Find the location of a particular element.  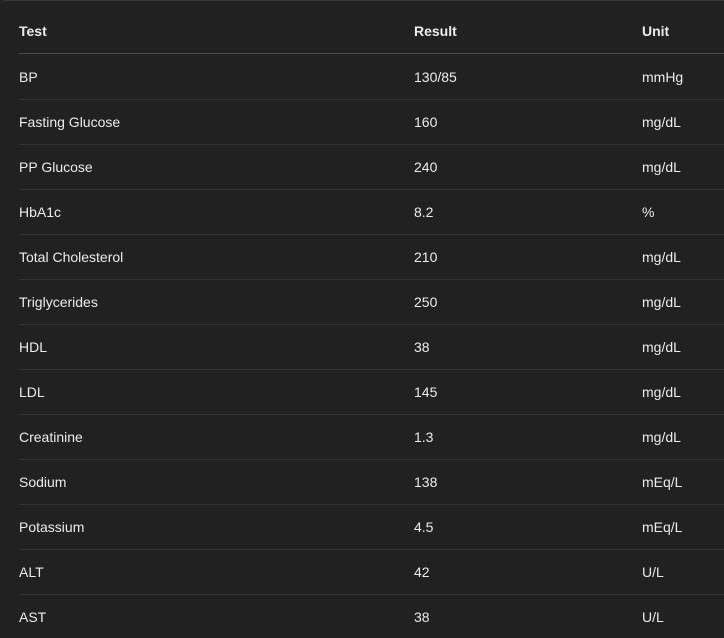

unit-cell: % is located at coordinates (648, 211).